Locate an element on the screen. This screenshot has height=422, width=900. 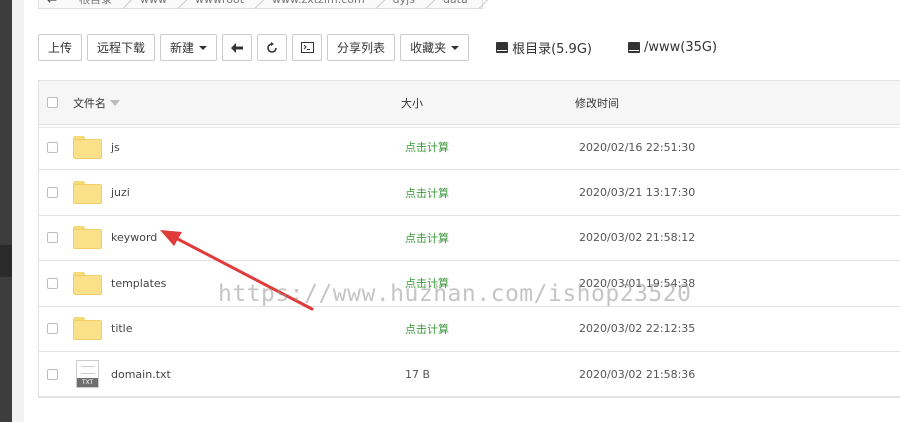
modified-header-label: 修改时间 is located at coordinates (597, 103).